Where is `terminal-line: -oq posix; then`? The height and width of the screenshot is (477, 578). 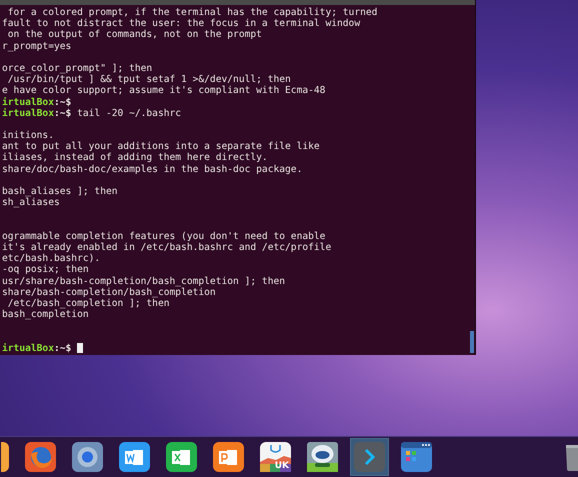 terminal-line: -oq posix; then is located at coordinates (45, 270).